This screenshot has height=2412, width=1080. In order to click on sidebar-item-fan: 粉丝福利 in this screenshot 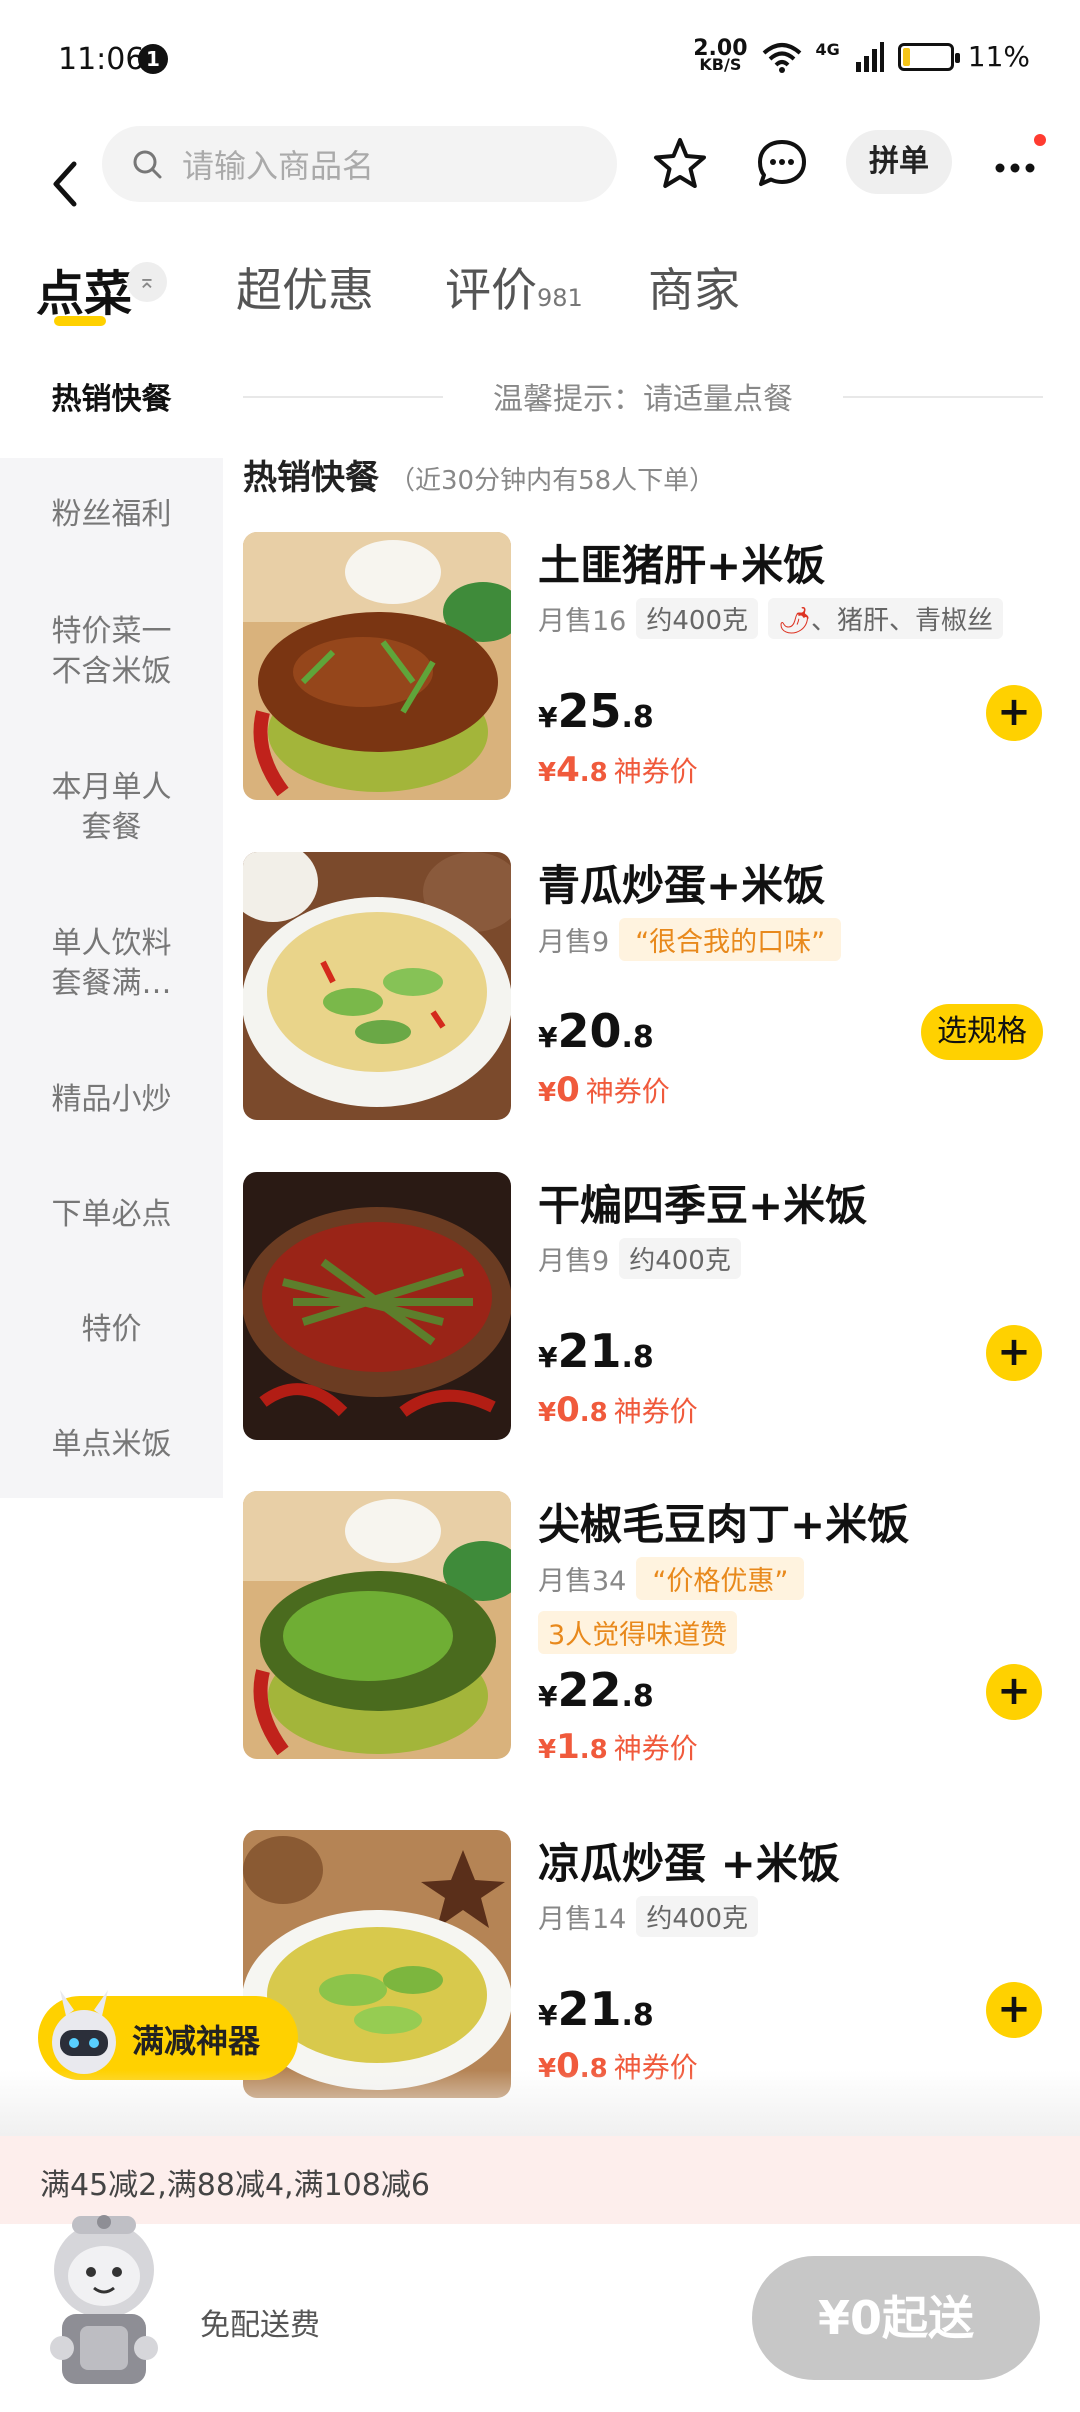, I will do `click(111, 515)`.